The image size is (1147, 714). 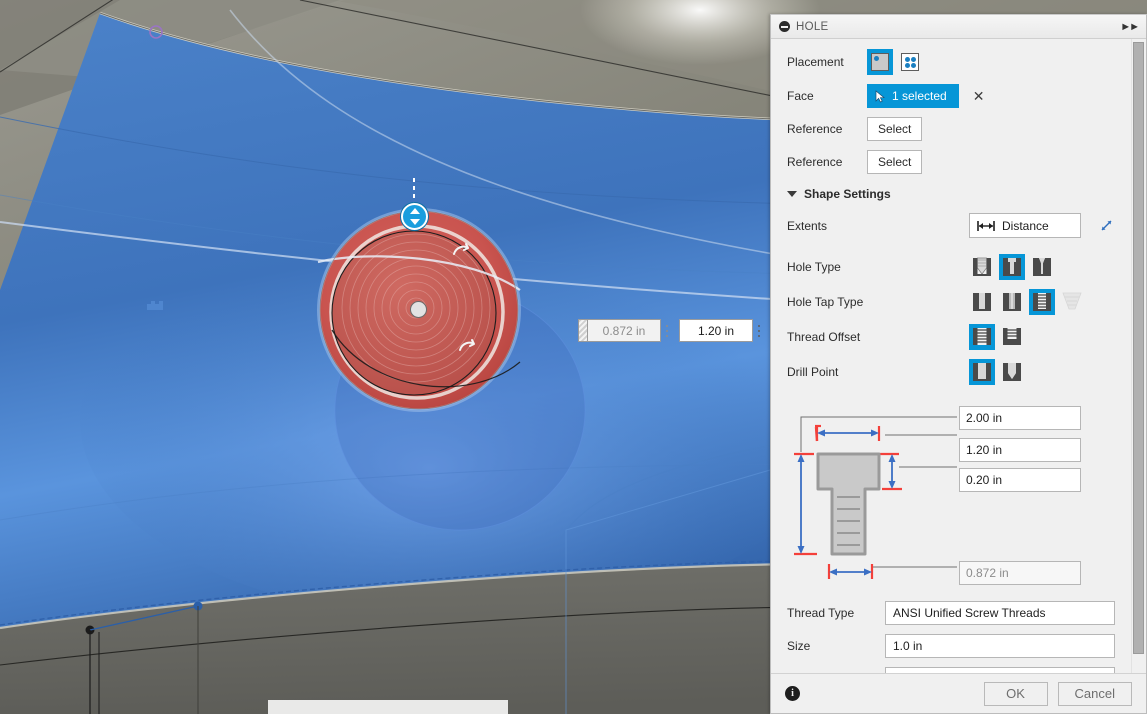 What do you see at coordinates (982, 372) in the screenshot?
I see `flat-drill-point-icon` at bounding box center [982, 372].